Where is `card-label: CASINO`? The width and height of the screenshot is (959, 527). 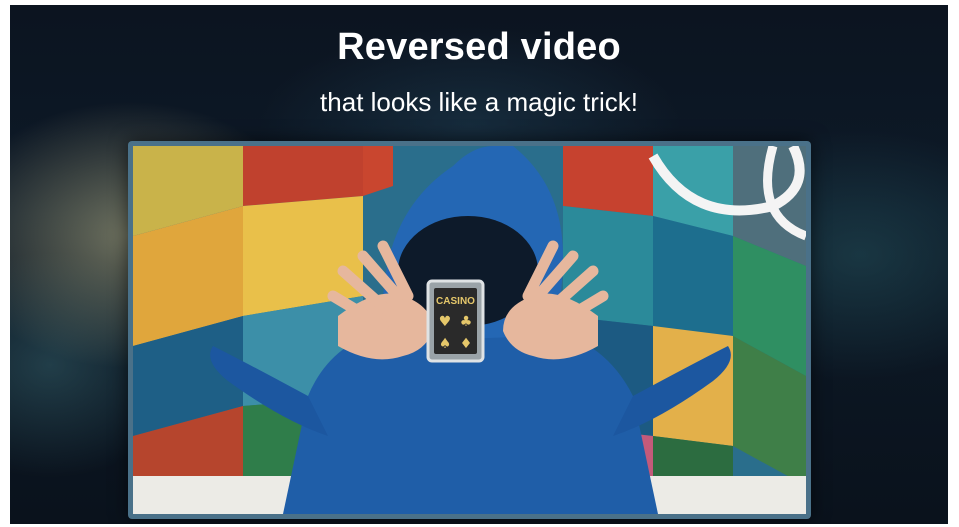 card-label: CASINO is located at coordinates (455, 301).